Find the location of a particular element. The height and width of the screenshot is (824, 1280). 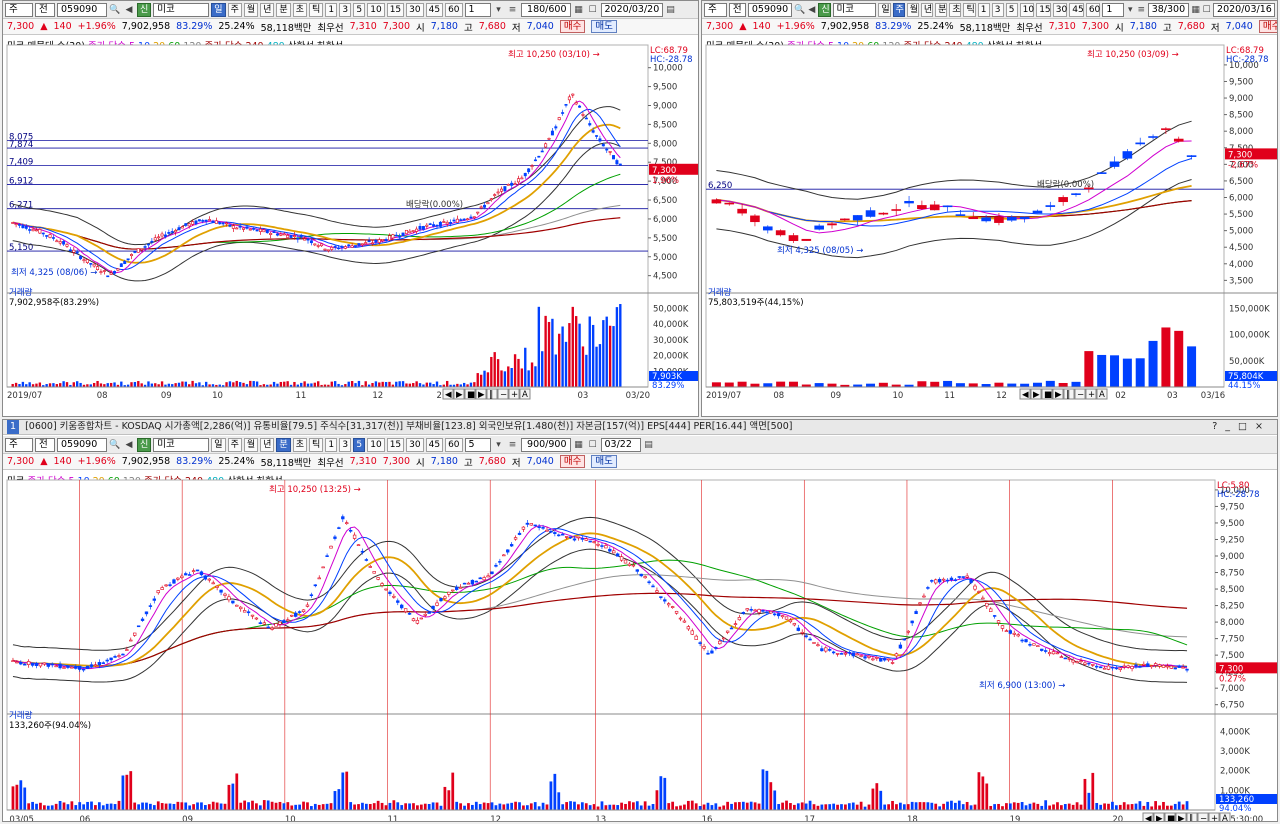

close-icon: × is located at coordinates (1263, 426).